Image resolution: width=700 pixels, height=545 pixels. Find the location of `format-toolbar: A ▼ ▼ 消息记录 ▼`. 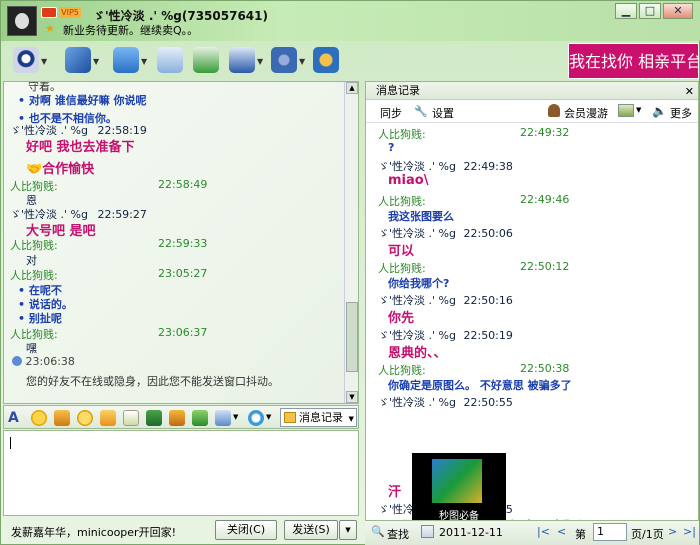

format-toolbar: A ▼ ▼ 消息记录 ▼ is located at coordinates (181, 417).